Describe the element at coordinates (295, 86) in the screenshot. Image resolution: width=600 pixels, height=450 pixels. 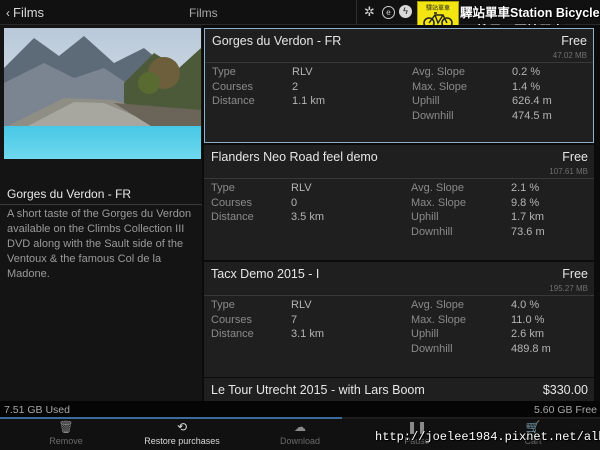
I see `stat-value-courses: 2` at that location.